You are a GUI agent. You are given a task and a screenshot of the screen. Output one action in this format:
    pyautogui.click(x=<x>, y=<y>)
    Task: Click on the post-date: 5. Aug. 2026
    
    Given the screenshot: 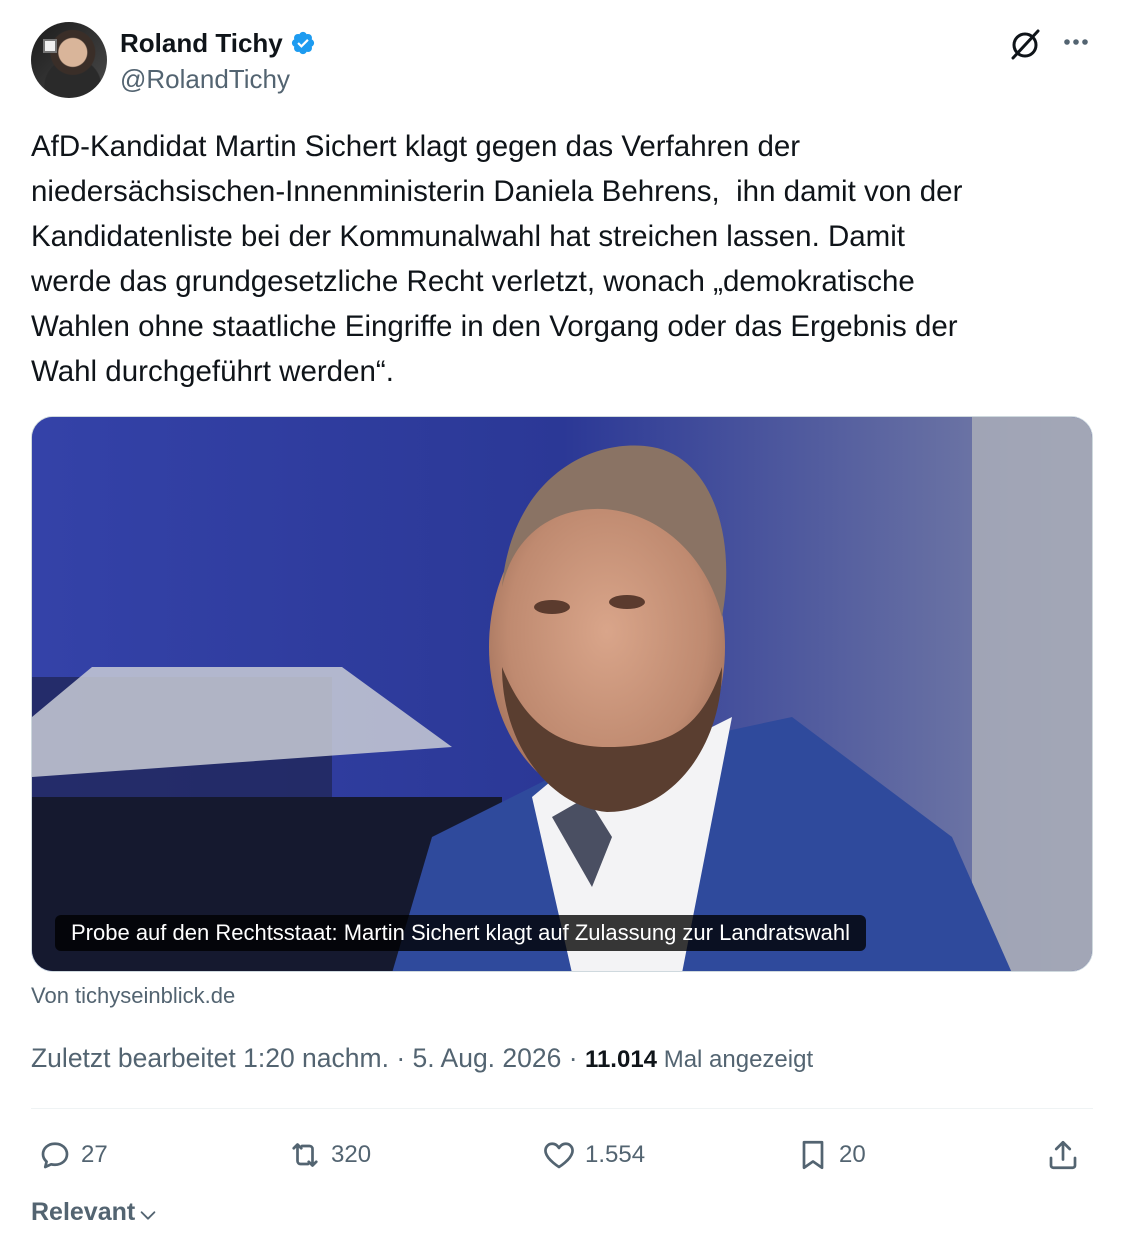 What is the action you would take?
    pyautogui.click(x=487, y=1058)
    